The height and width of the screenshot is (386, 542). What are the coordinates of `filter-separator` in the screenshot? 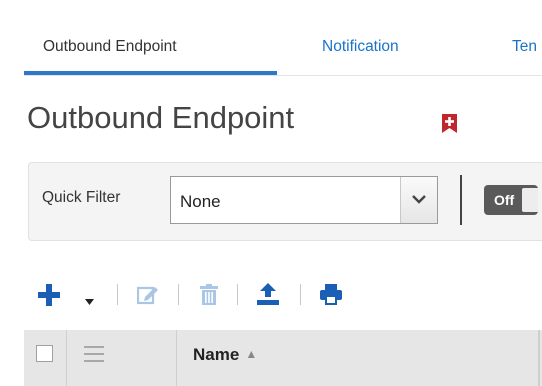 It's located at (461, 200).